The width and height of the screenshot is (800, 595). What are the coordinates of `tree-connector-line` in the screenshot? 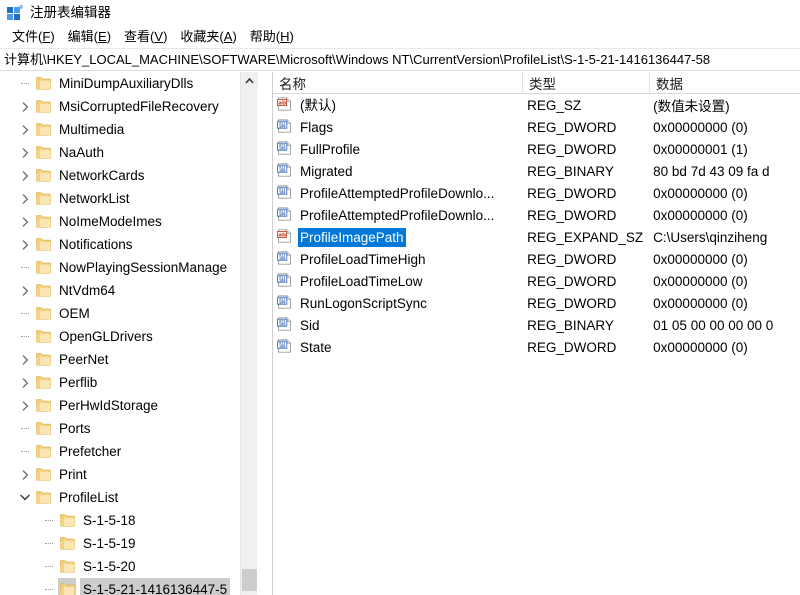 It's located at (25, 451).